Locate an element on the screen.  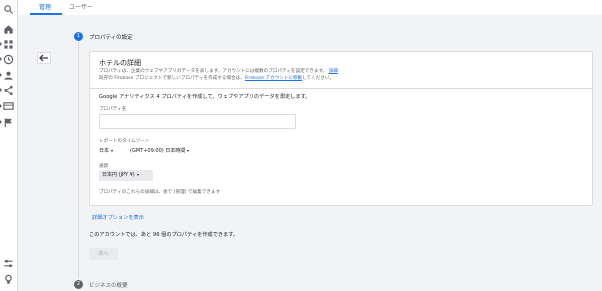
person-icon is located at coordinates (8, 75).